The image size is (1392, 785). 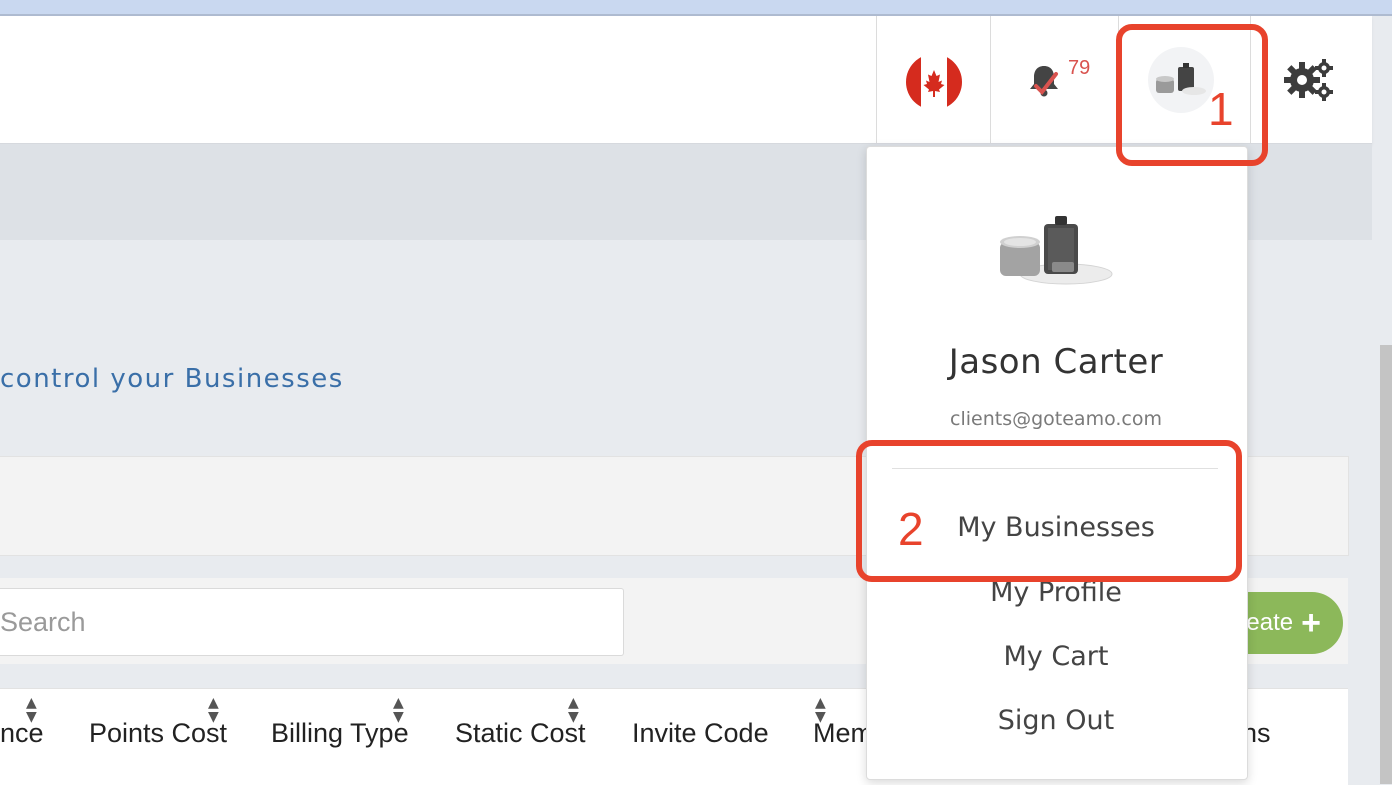 I want to click on callout-number-1: 1, so click(x=1221, y=109).